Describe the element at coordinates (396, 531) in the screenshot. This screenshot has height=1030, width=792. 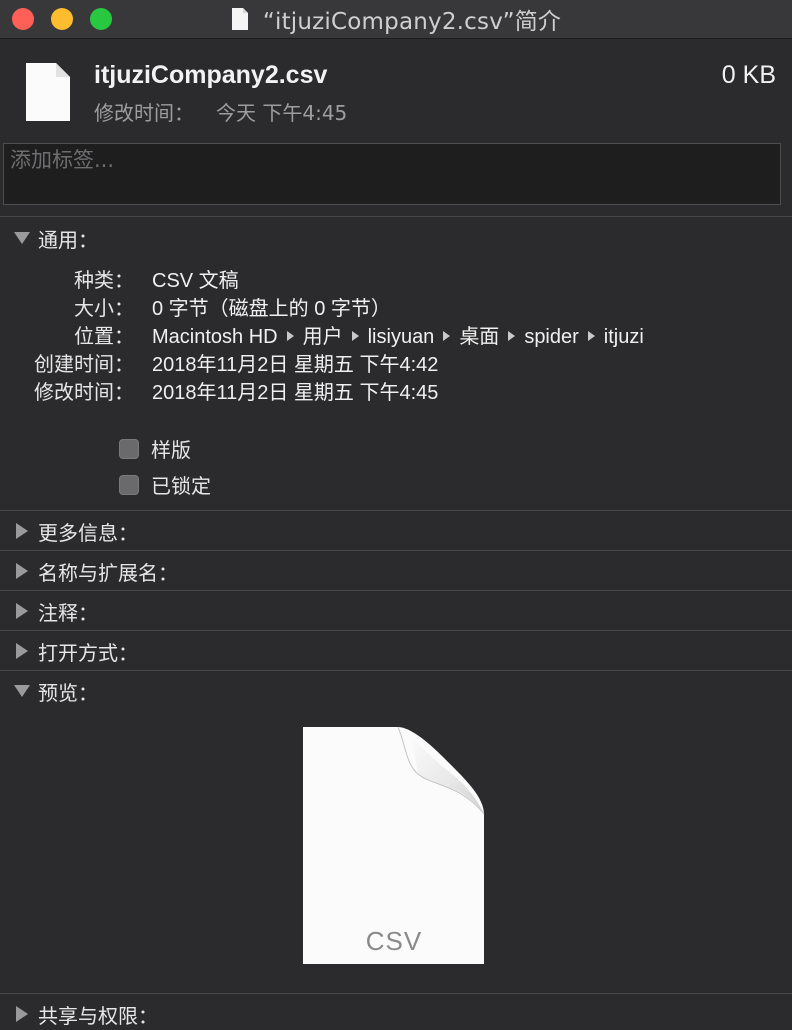
I see `section-more-info: 更多信息：` at that location.